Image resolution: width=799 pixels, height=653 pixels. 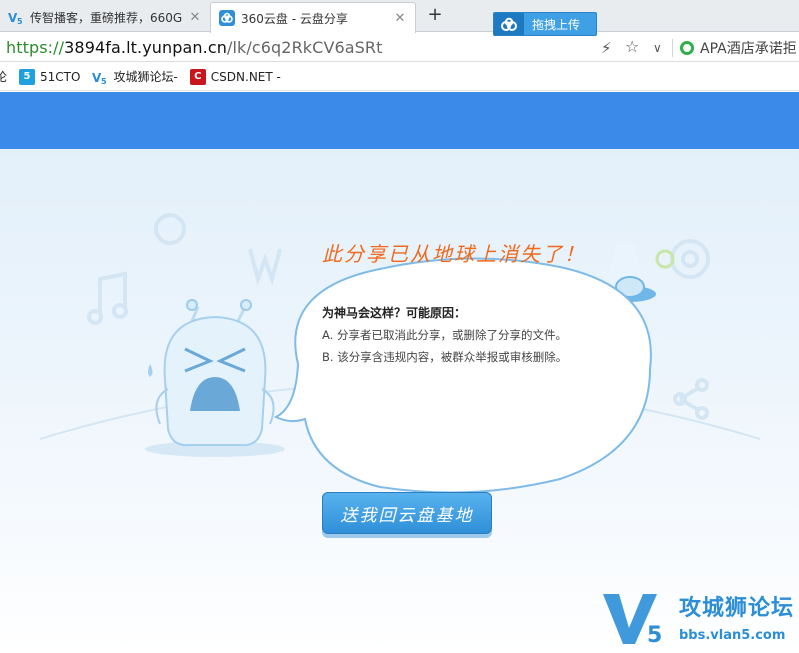 What do you see at coordinates (435, 15) in the screenshot?
I see `new-tab-icon: +` at bounding box center [435, 15].